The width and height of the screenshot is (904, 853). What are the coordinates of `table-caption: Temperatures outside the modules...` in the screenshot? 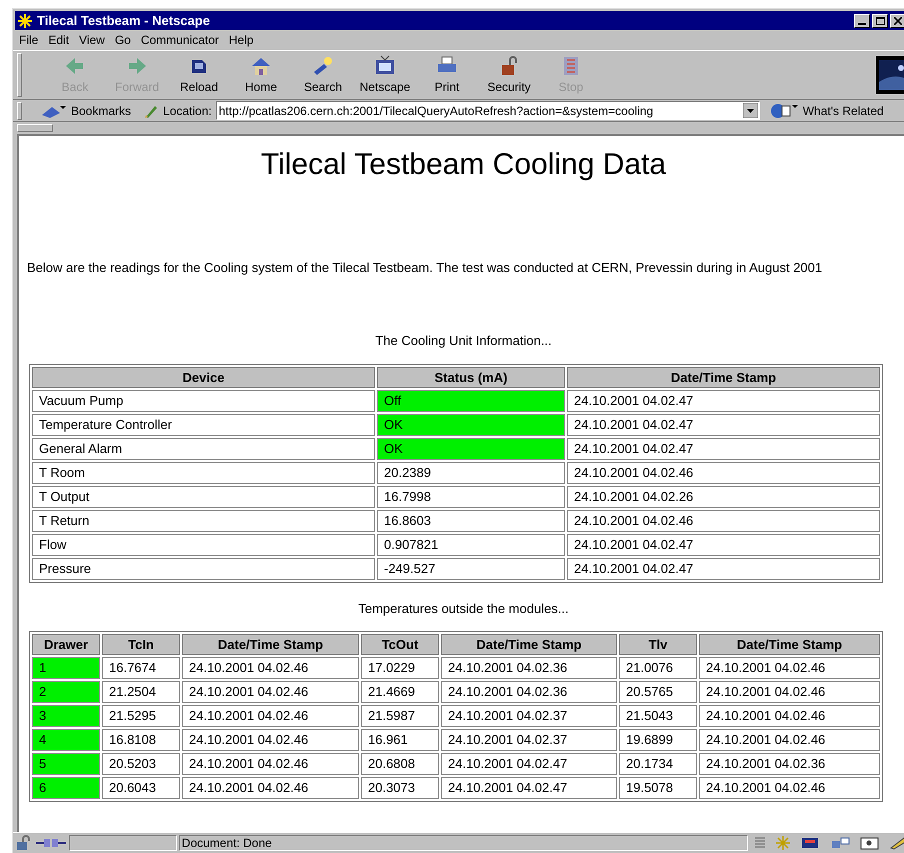 It's located at (463, 609).